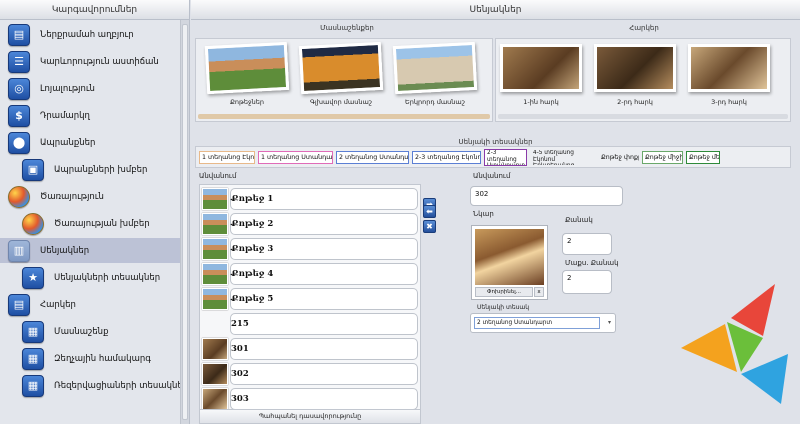 This screenshot has height=424, width=800. I want to click on max-capacity-label: Մաքս. Քանակ, so click(592, 263).